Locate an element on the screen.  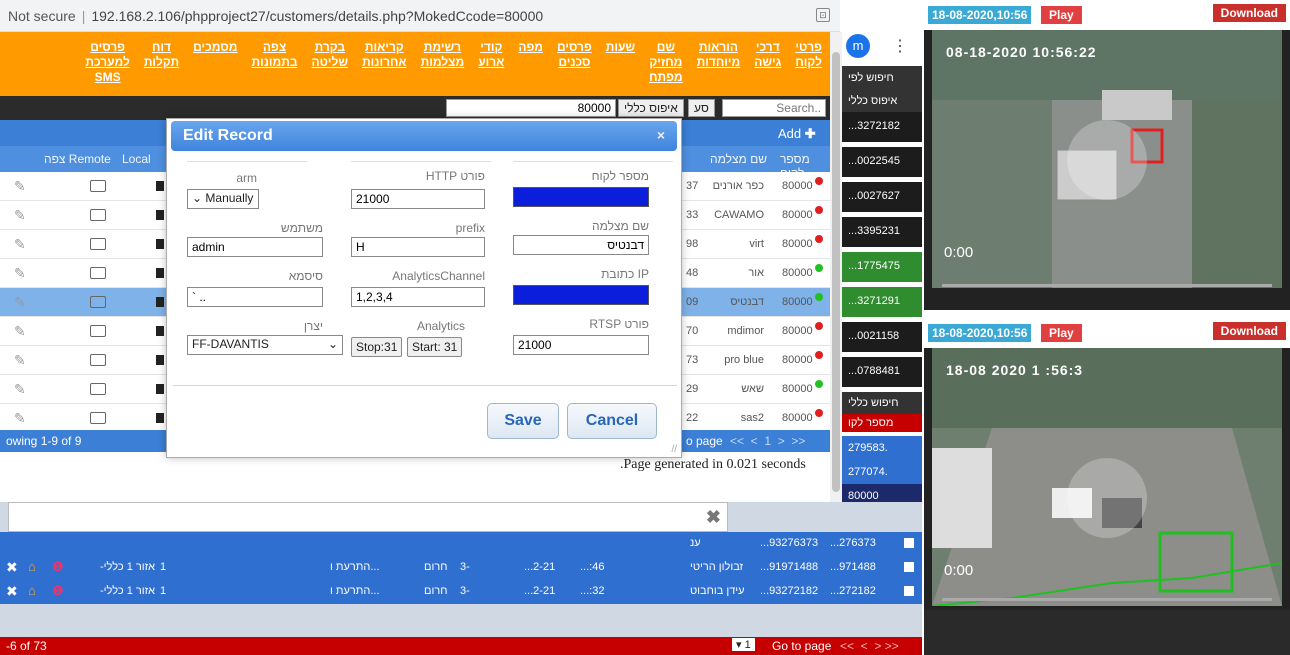
profile-avatar: m is located at coordinates (858, 46).